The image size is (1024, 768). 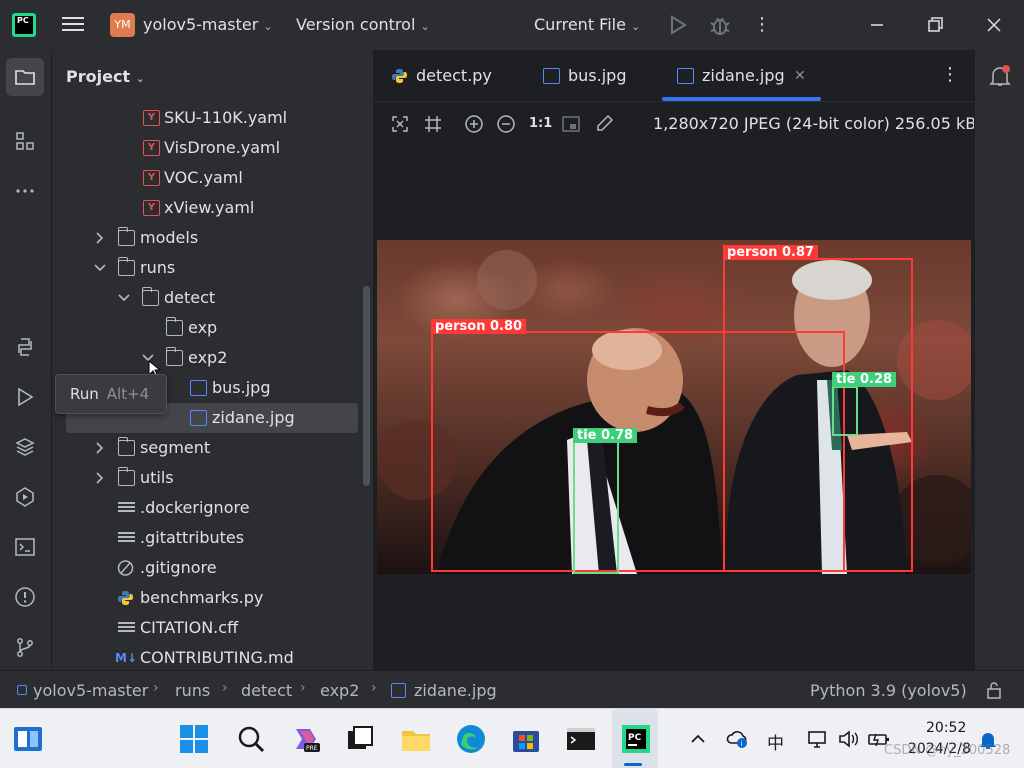 What do you see at coordinates (541, 124) in the screenshot?
I see `actual-size-button: 1:1` at bounding box center [541, 124].